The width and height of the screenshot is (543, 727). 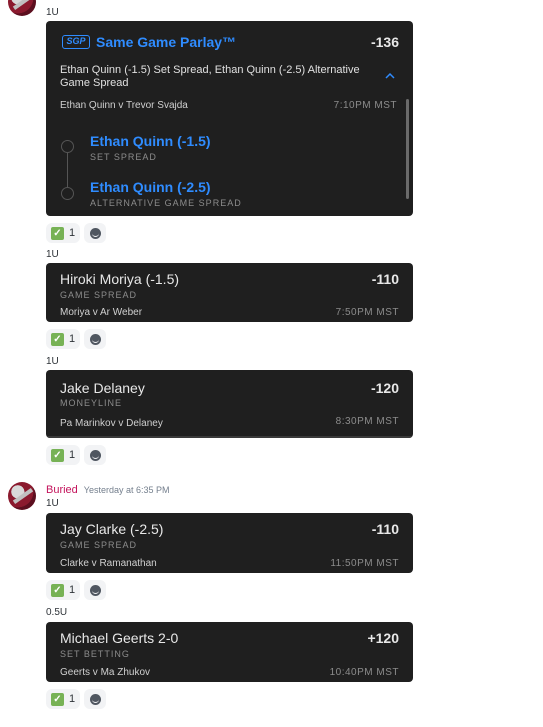 I want to click on parlay-odds: -136, so click(x=384, y=42).